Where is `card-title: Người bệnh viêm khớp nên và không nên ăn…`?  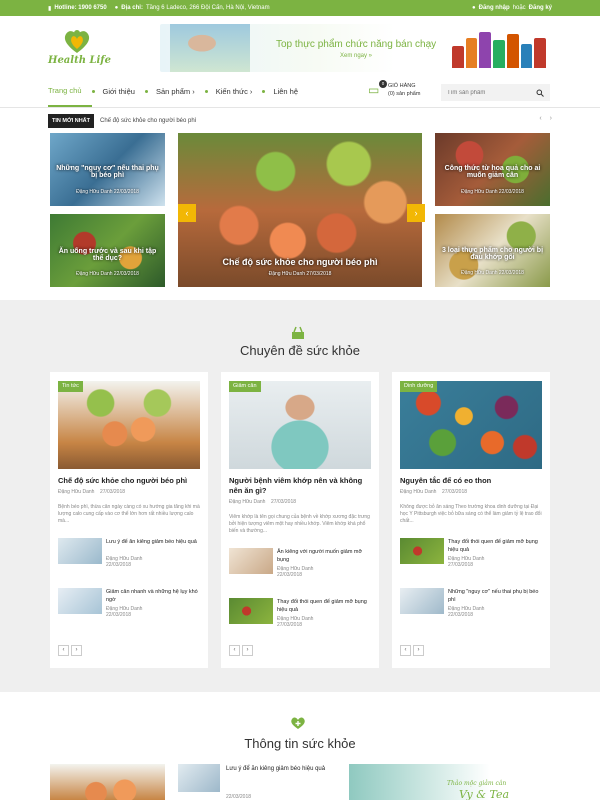
card-title: Người bệnh viêm khớp nên và không nên ăn… is located at coordinates (300, 486).